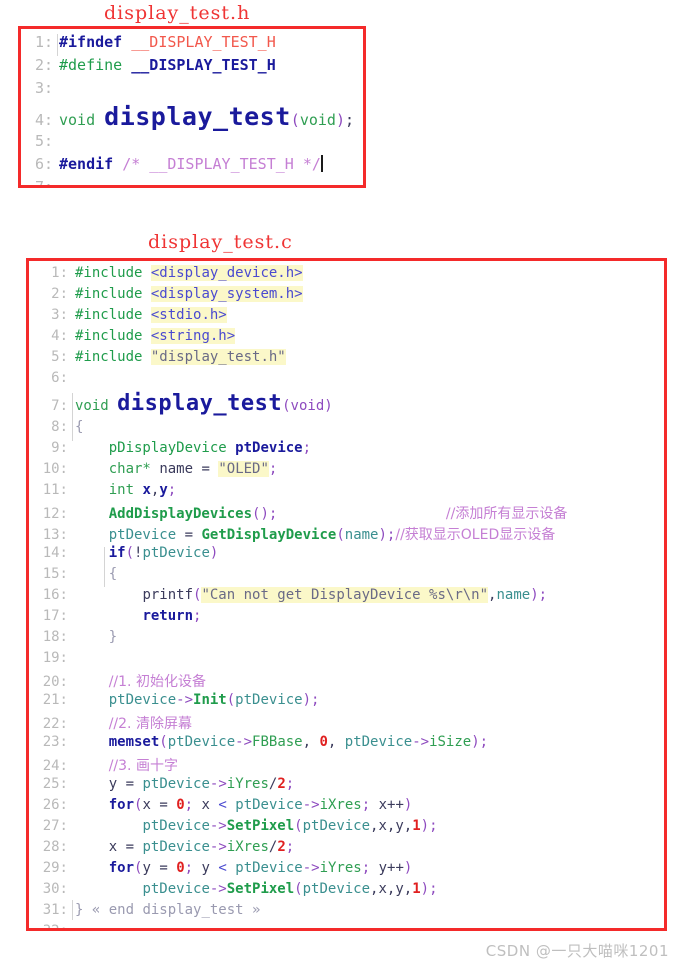 The image size is (687, 976). I want to click on argument-name: name, so click(513, 595).